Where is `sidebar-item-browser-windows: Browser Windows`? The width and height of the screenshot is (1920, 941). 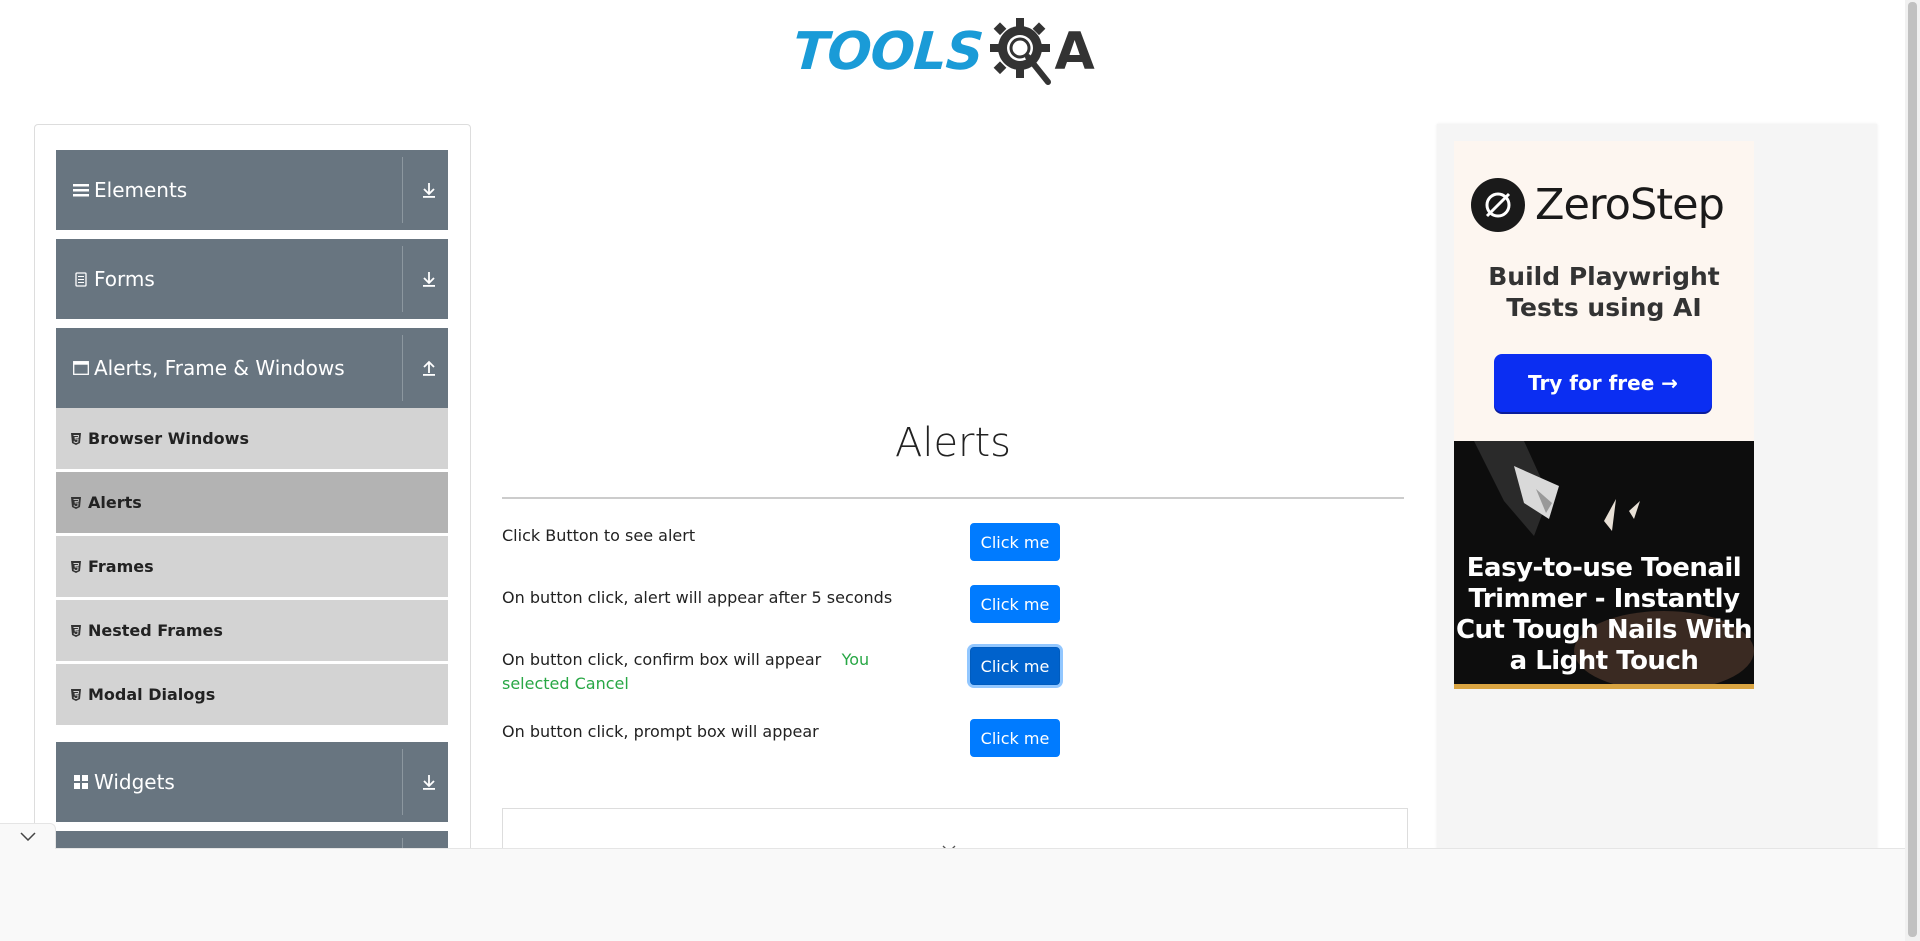
sidebar-item-browser-windows: Browser Windows is located at coordinates (252, 439).